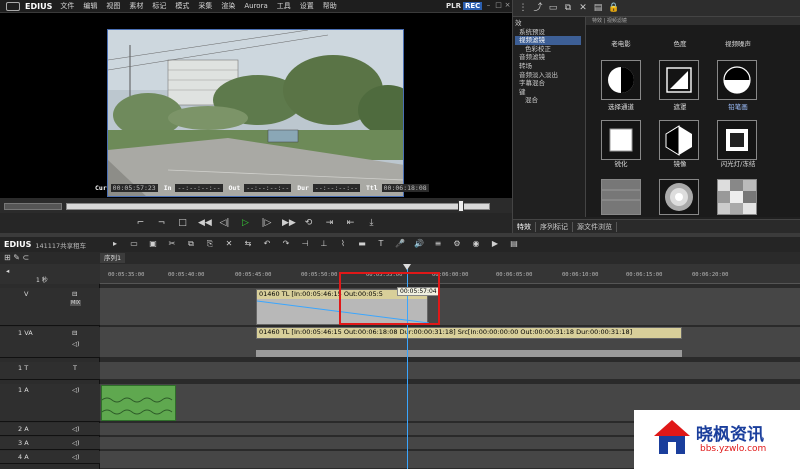 The width and height of the screenshot is (800, 469). Describe the element at coordinates (419, 244) in the screenshot. I see `speaker-icon: 🔊` at that location.